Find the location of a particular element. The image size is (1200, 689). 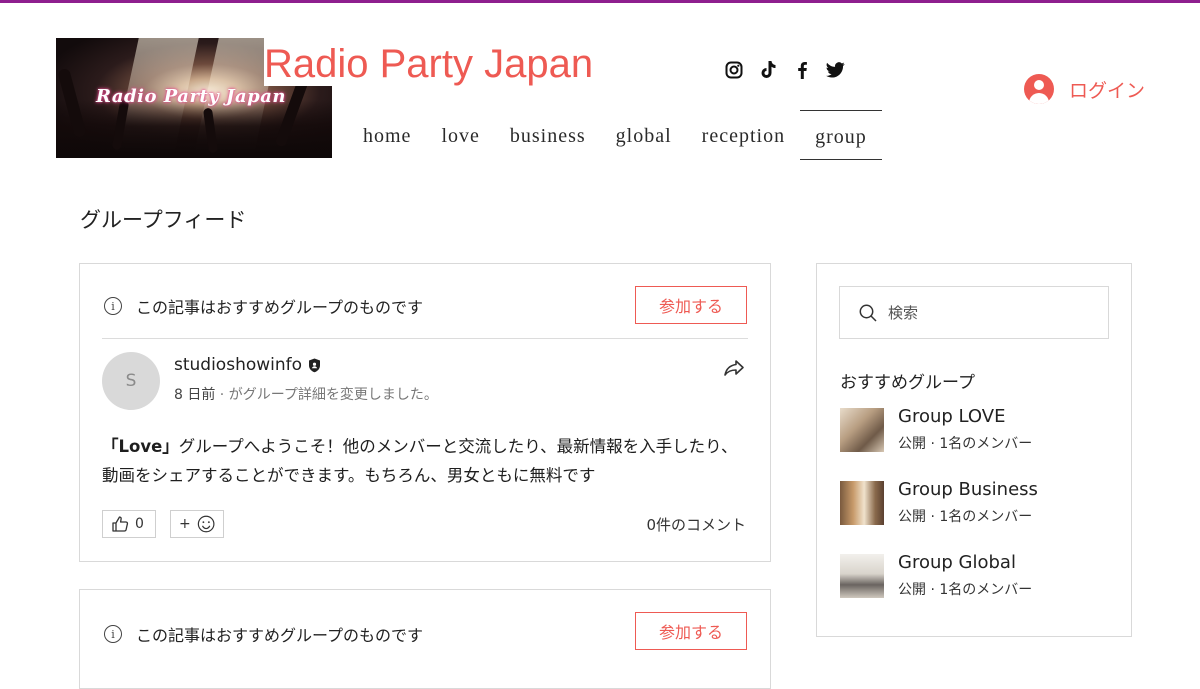

group-name: Group LOVE is located at coordinates (965, 417).